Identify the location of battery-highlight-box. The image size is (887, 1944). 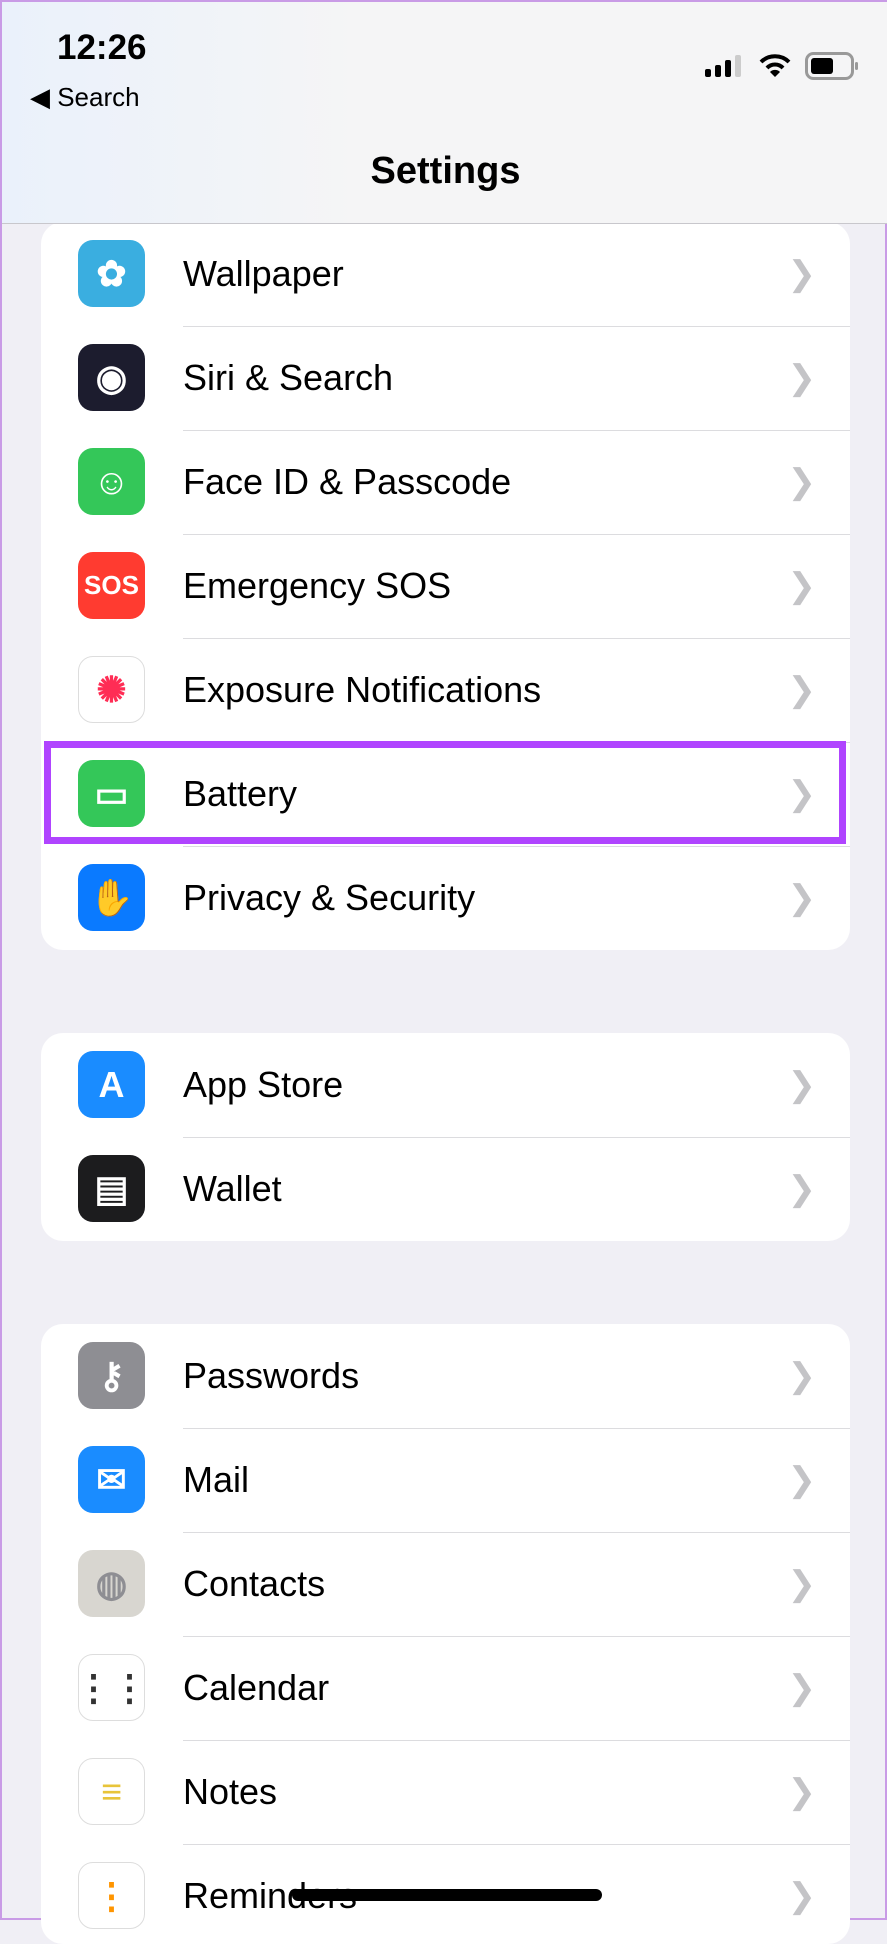
(445, 792).